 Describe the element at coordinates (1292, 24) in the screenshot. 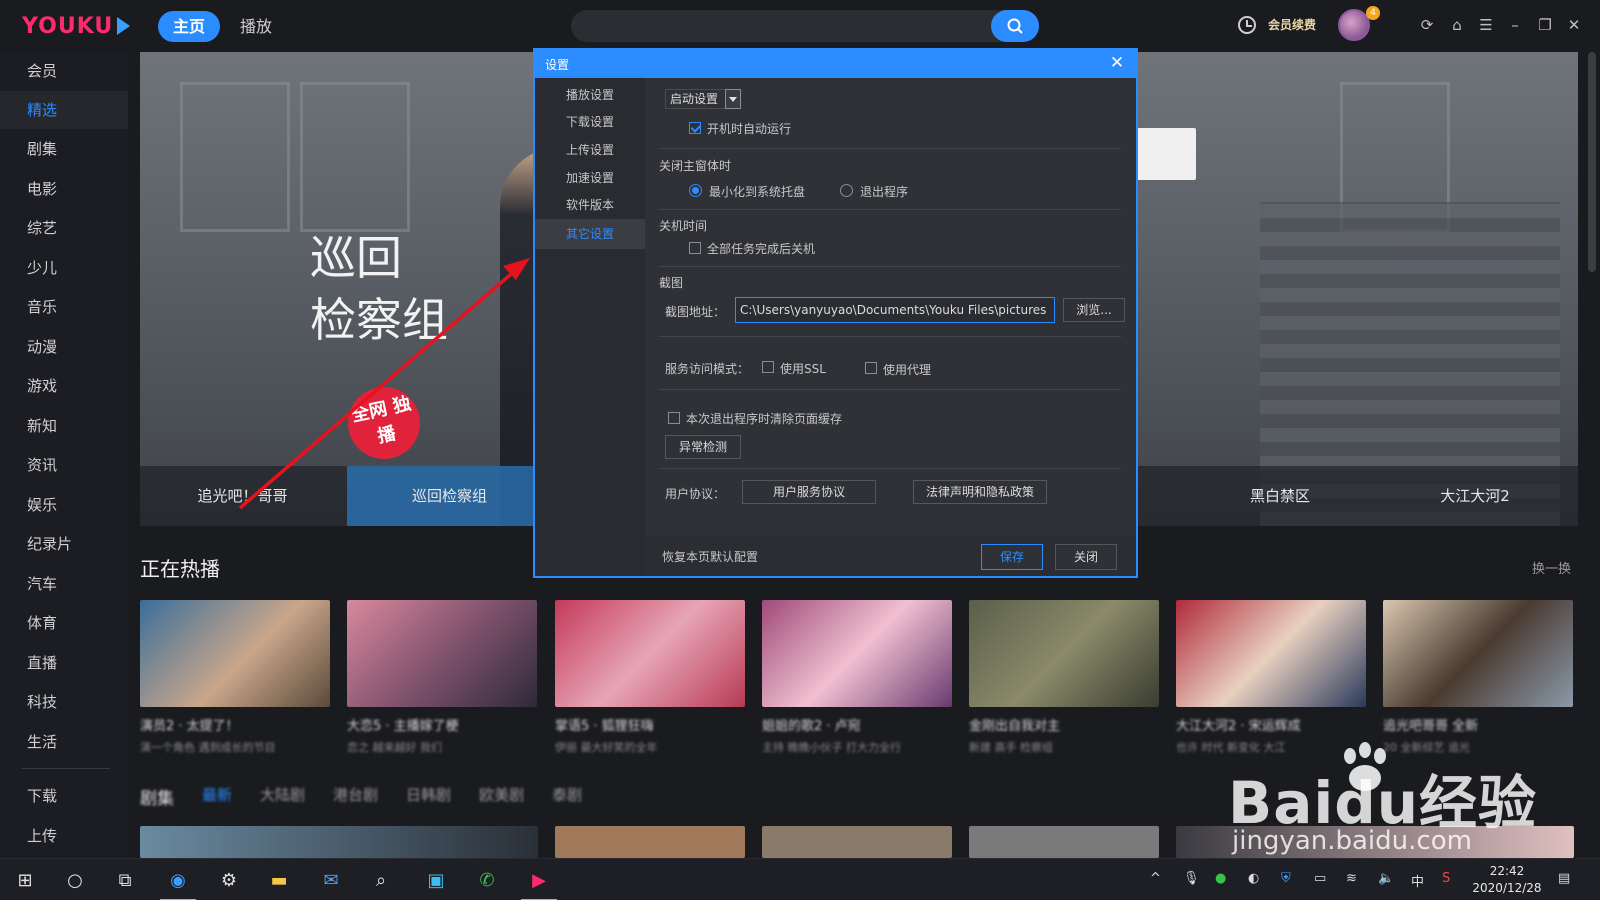

I see `vip-renew-link: 会员续费` at that location.